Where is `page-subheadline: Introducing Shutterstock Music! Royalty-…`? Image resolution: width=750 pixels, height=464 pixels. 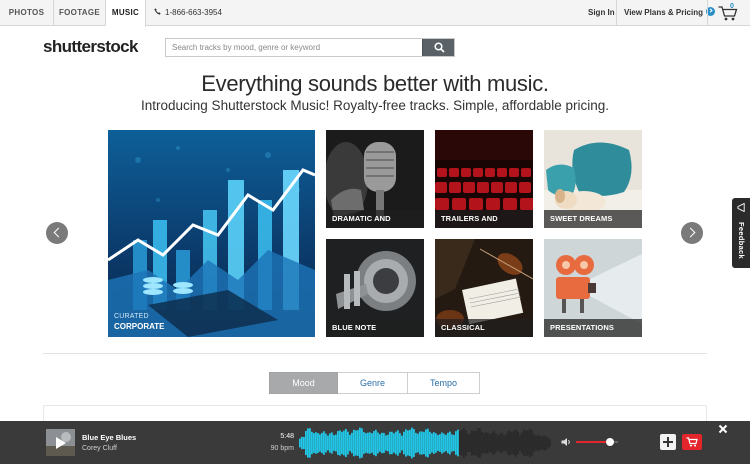 page-subheadline: Introducing Shutterstock Music! Royalty-… is located at coordinates (375, 105).